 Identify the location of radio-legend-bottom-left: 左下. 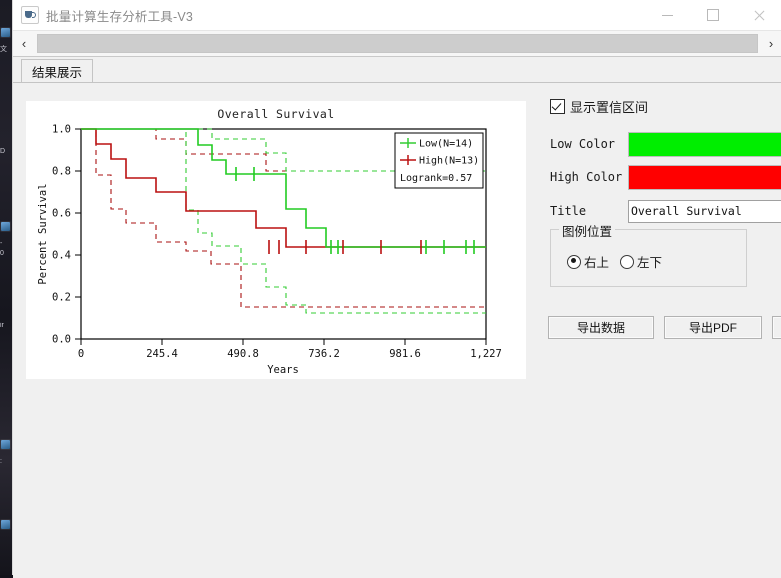
(641, 261).